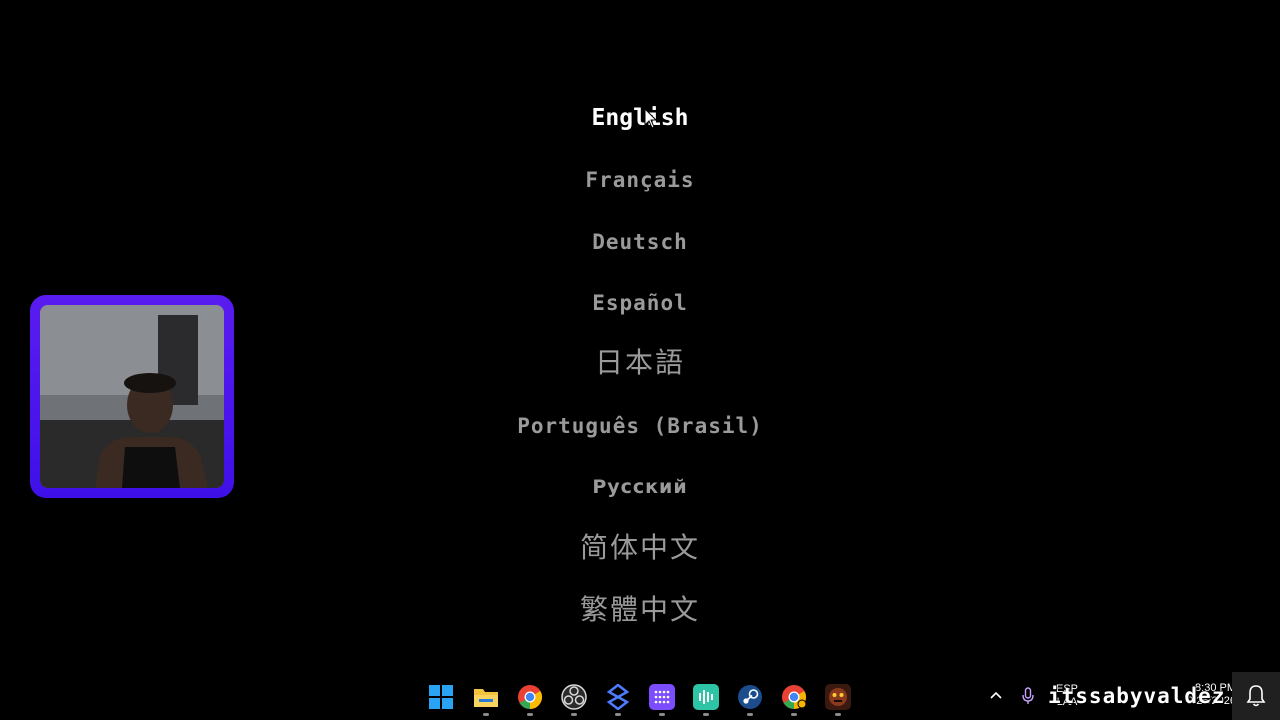 This screenshot has width=1280, height=720. What do you see at coordinates (574, 697) in the screenshot?
I see `obs-icon` at bounding box center [574, 697].